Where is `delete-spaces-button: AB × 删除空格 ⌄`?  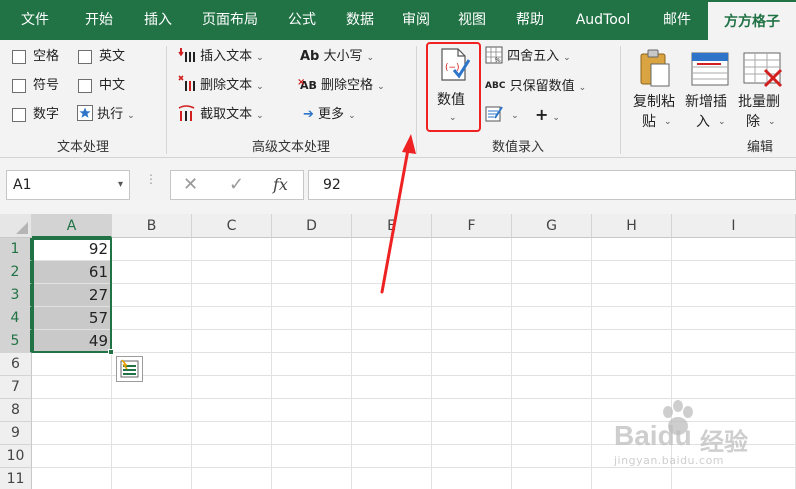
delete-spaces-button: AB × 删除空格 ⌄ is located at coordinates (341, 86).